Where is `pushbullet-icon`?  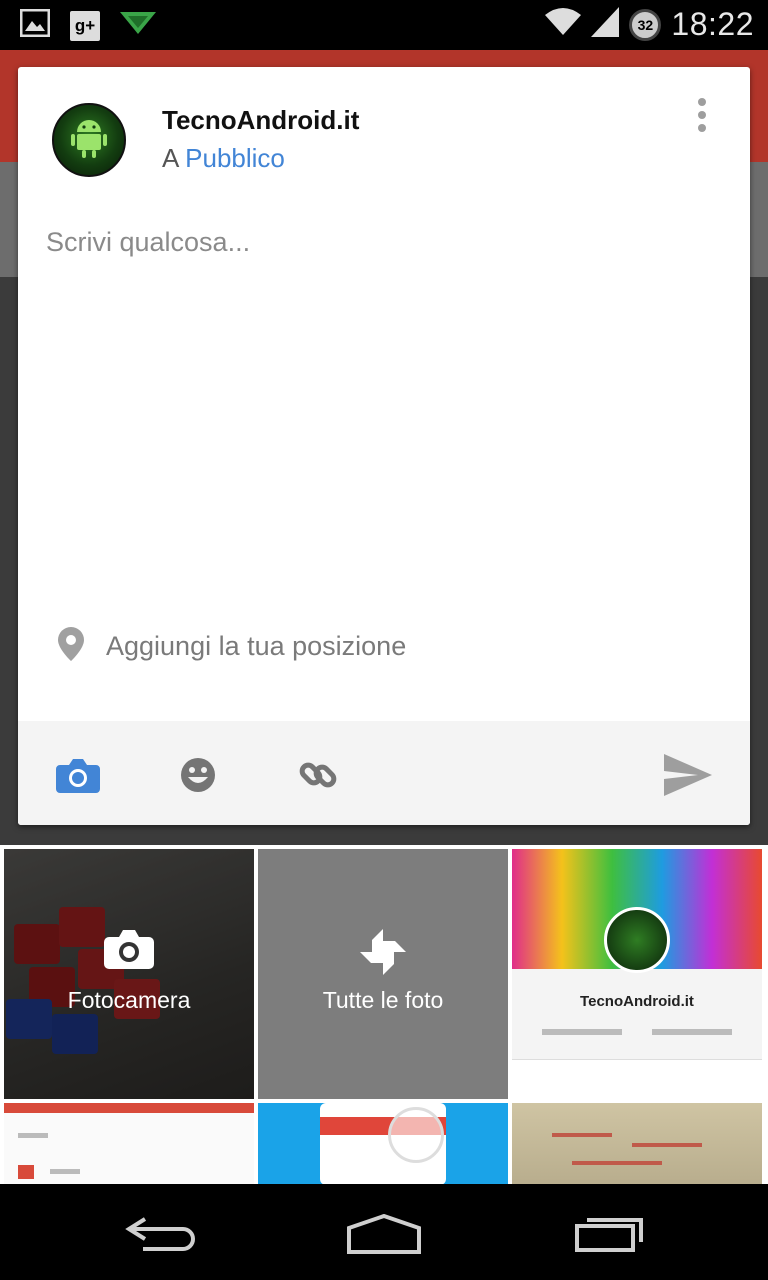 pushbullet-icon is located at coordinates (138, 25).